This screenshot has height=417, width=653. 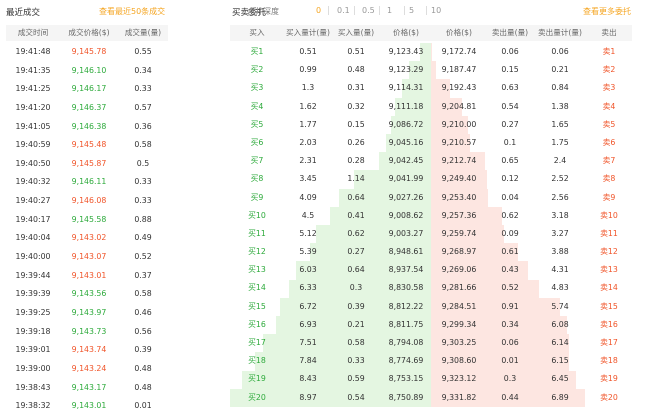 What do you see at coordinates (257, 124) in the screenshot?
I see `buy-level: 买5` at bounding box center [257, 124].